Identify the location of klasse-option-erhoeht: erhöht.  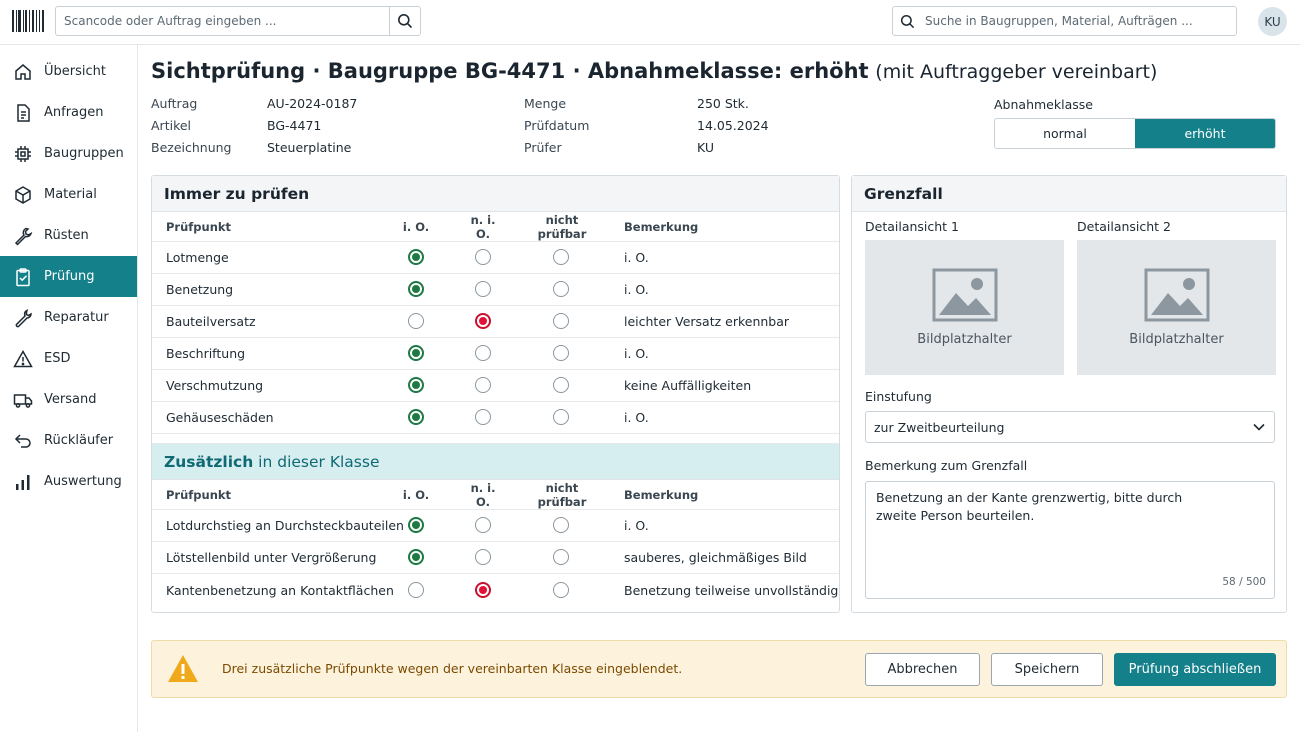
(1205, 133).